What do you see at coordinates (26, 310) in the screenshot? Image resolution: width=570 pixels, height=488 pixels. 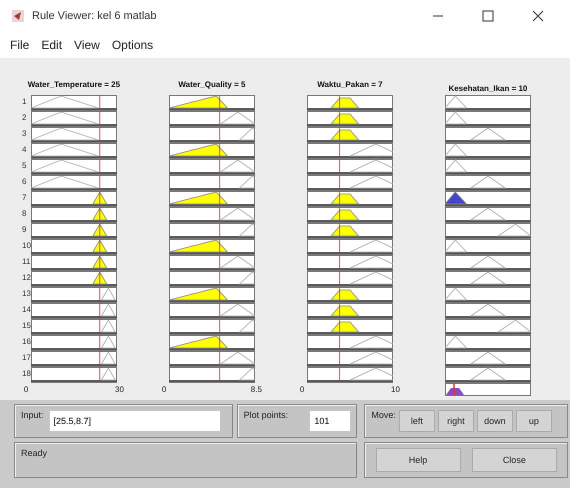 I see `rule-number: 14` at bounding box center [26, 310].